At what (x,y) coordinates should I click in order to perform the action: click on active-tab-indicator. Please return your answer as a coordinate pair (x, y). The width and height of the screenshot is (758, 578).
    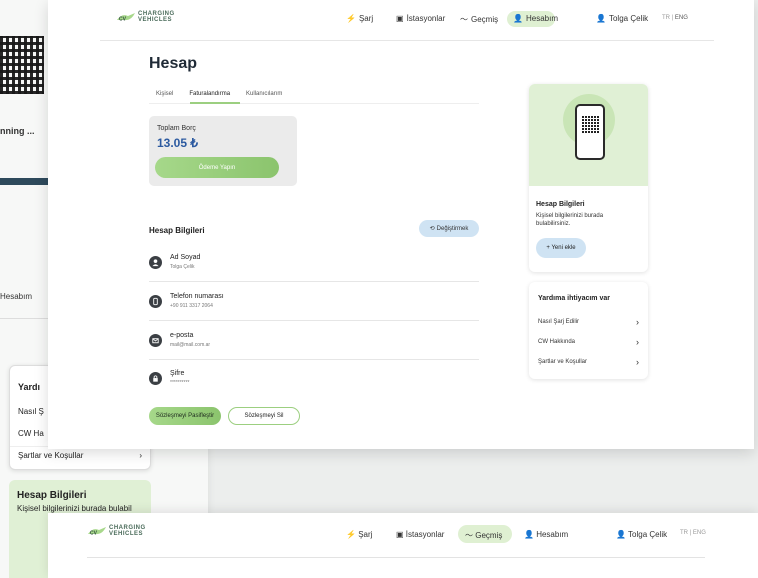
    Looking at the image, I should click on (215, 103).